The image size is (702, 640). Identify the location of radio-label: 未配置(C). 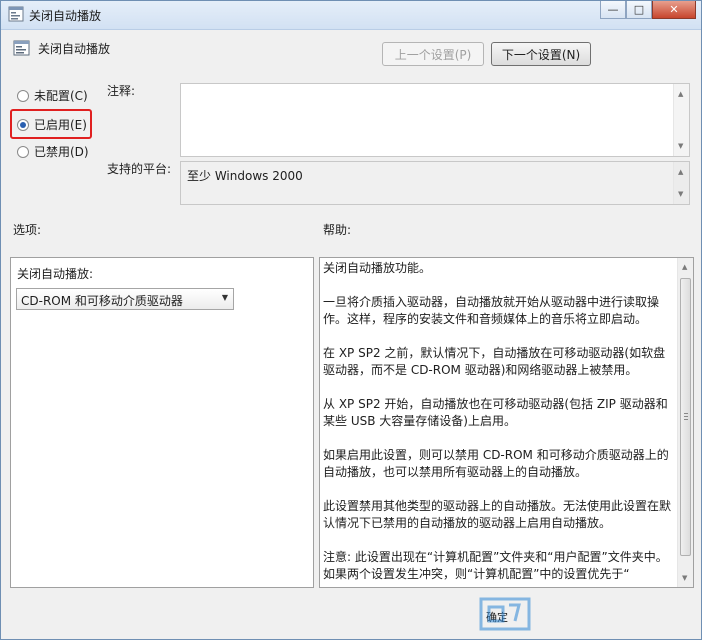
(61, 96).